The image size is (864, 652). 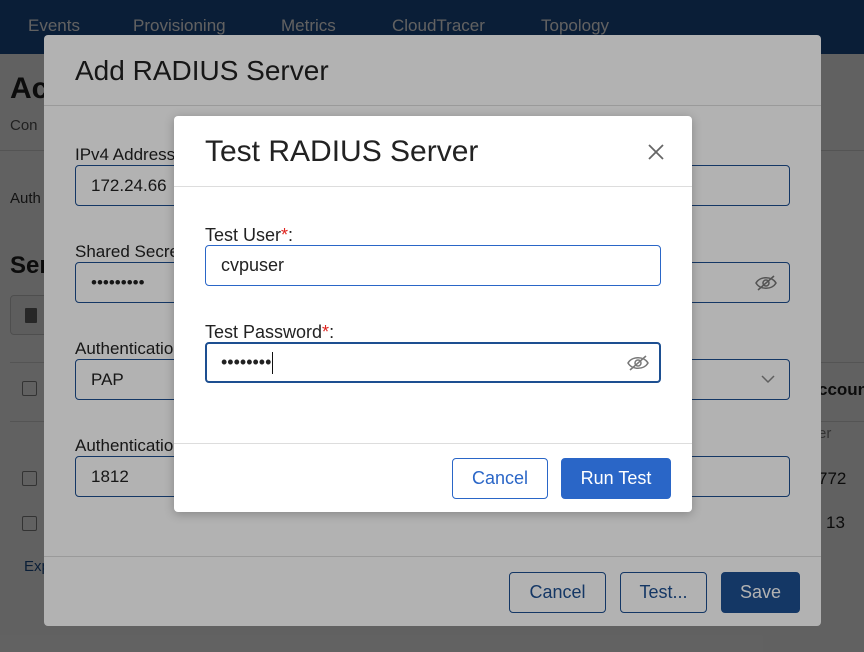 What do you see at coordinates (273, 363) in the screenshot?
I see `text-cursor` at bounding box center [273, 363].